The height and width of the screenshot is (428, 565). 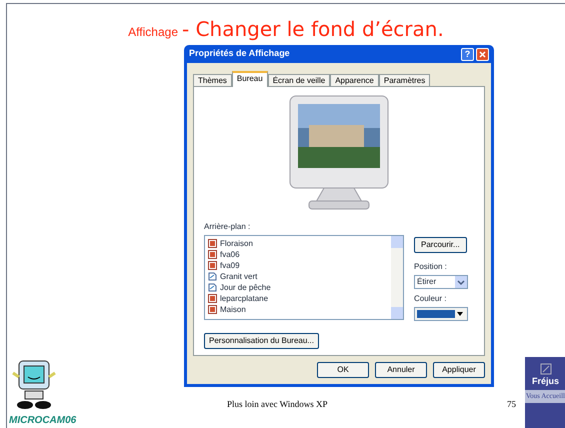 I want to click on emblem-icon, so click(x=546, y=369).